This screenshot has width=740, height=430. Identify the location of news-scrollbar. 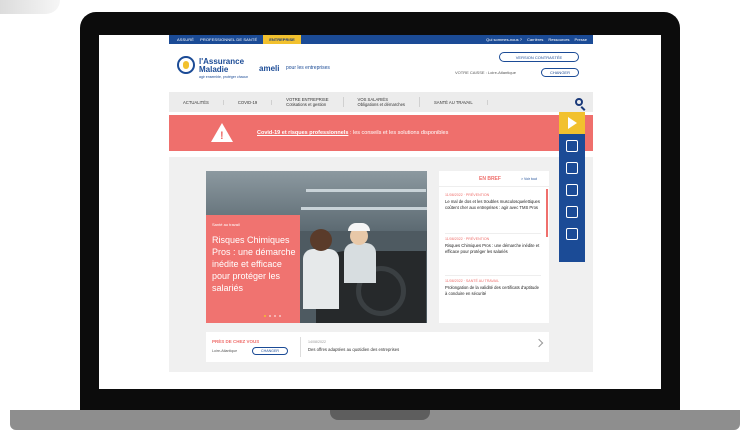
(547, 213).